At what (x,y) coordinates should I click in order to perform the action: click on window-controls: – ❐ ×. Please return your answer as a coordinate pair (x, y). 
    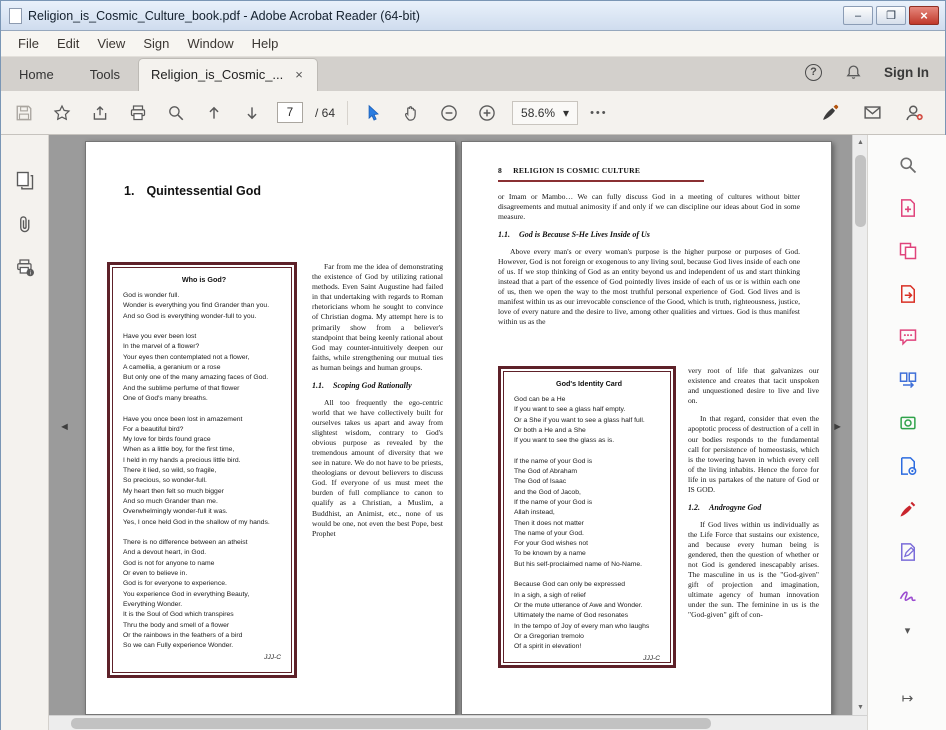
    Looking at the image, I should click on (891, 15).